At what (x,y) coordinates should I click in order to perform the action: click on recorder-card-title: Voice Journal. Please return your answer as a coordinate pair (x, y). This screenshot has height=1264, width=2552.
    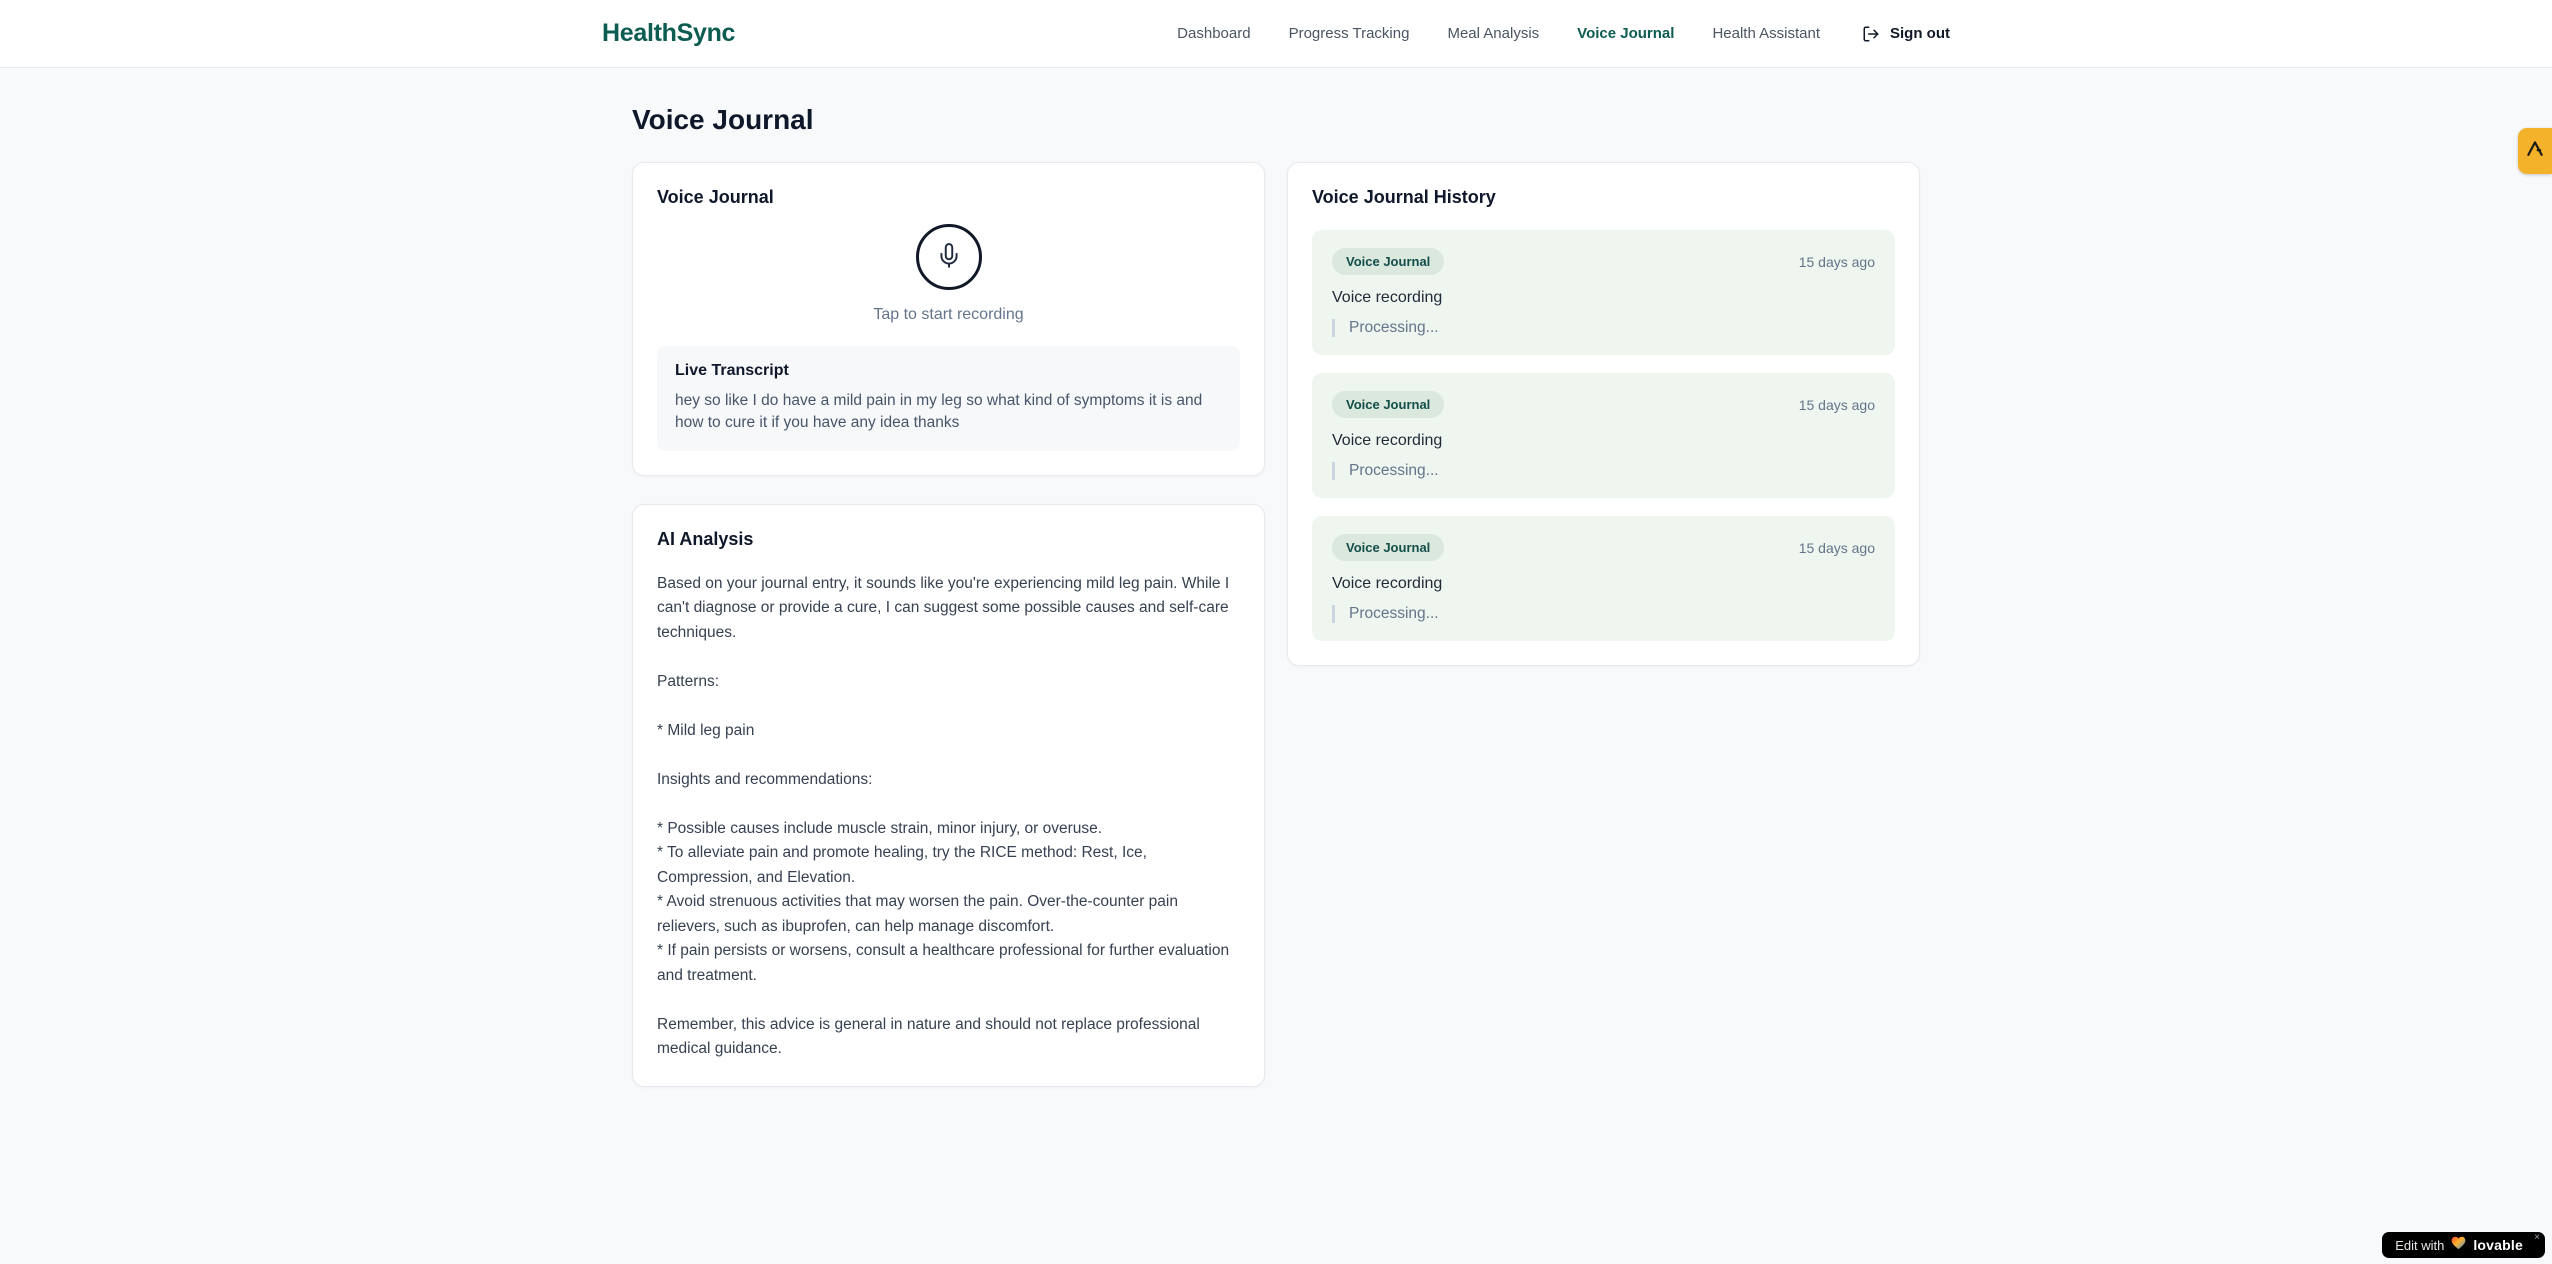
    Looking at the image, I should click on (715, 197).